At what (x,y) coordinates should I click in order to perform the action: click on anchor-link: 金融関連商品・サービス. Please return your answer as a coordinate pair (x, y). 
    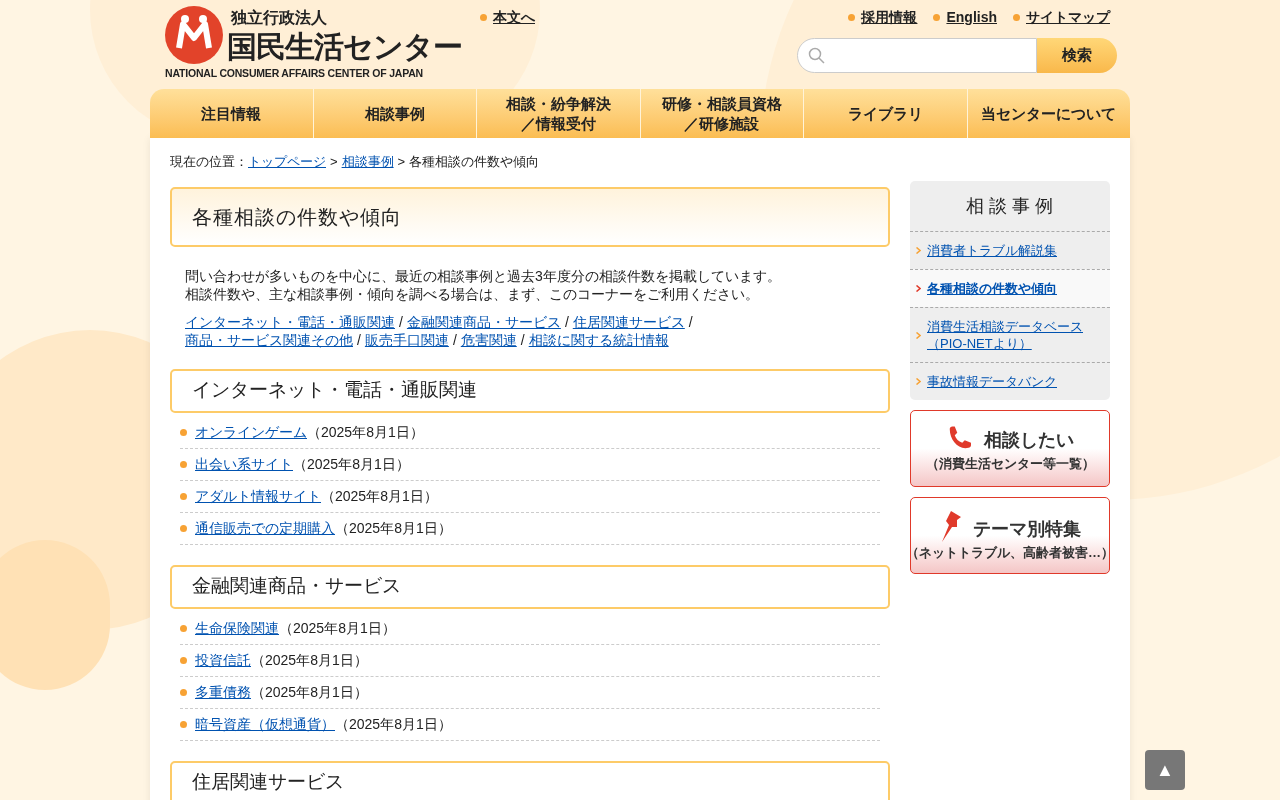
    Looking at the image, I should click on (483, 321).